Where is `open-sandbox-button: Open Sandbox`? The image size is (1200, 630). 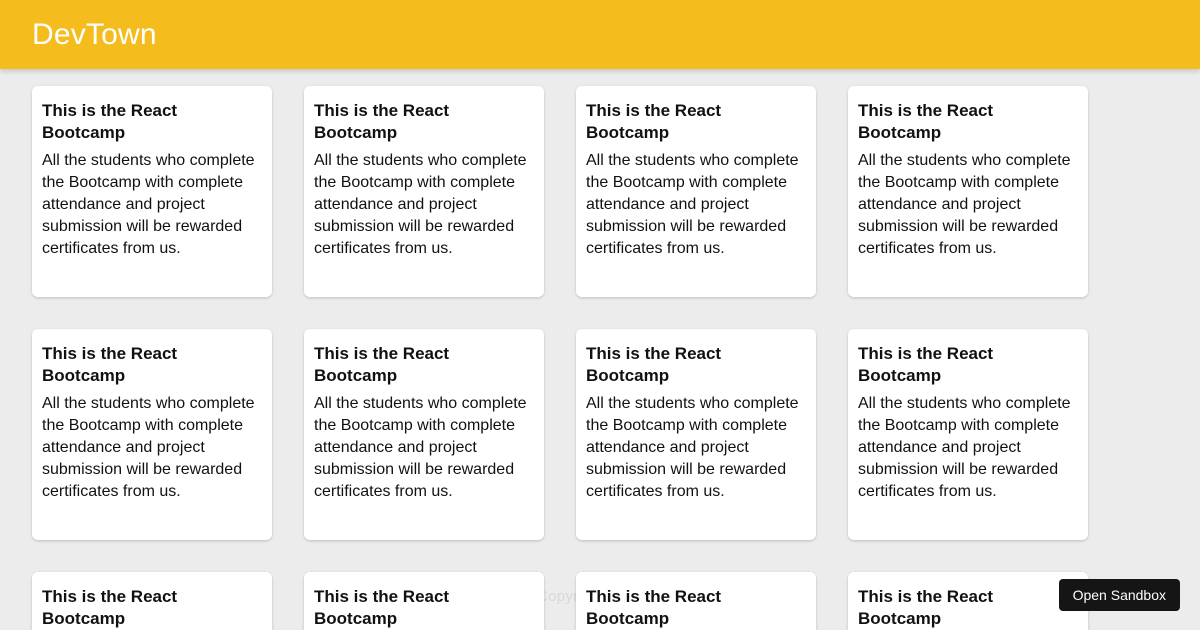 open-sandbox-button: Open Sandbox is located at coordinates (1119, 595).